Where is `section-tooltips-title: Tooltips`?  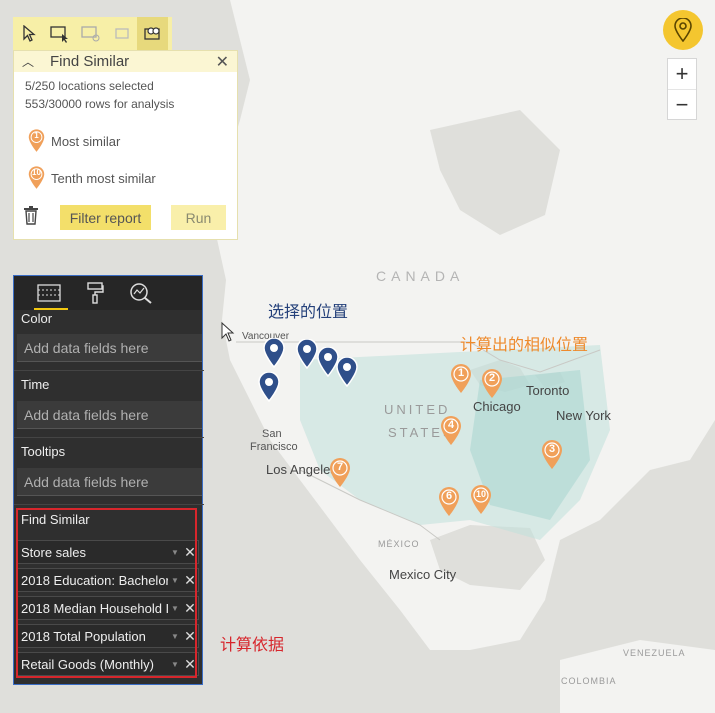 section-tooltips-title: Tooltips is located at coordinates (43, 451).